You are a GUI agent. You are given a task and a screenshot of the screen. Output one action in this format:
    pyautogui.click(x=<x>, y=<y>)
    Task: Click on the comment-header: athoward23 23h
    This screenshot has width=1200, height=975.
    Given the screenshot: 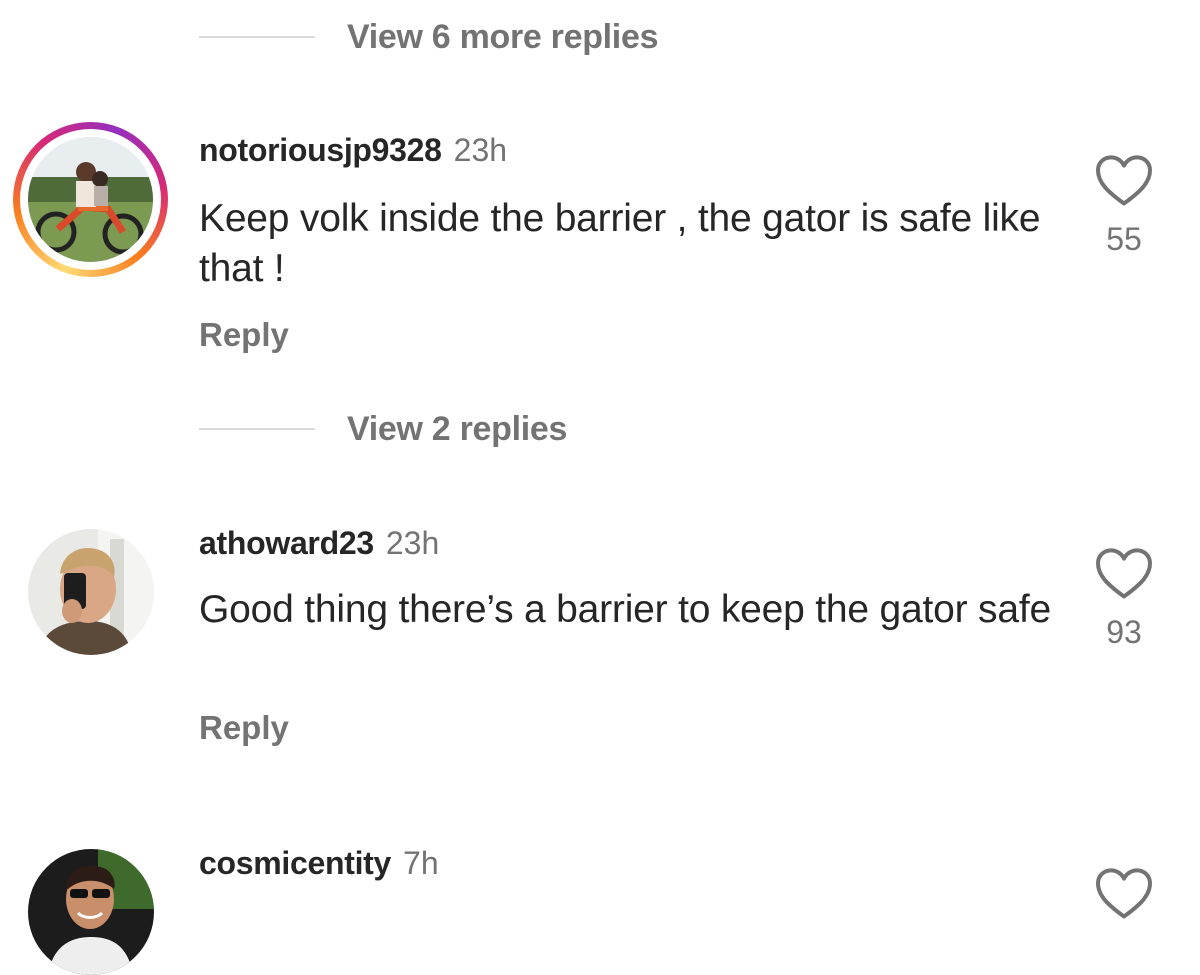 What is the action you would take?
    pyautogui.click(x=319, y=543)
    